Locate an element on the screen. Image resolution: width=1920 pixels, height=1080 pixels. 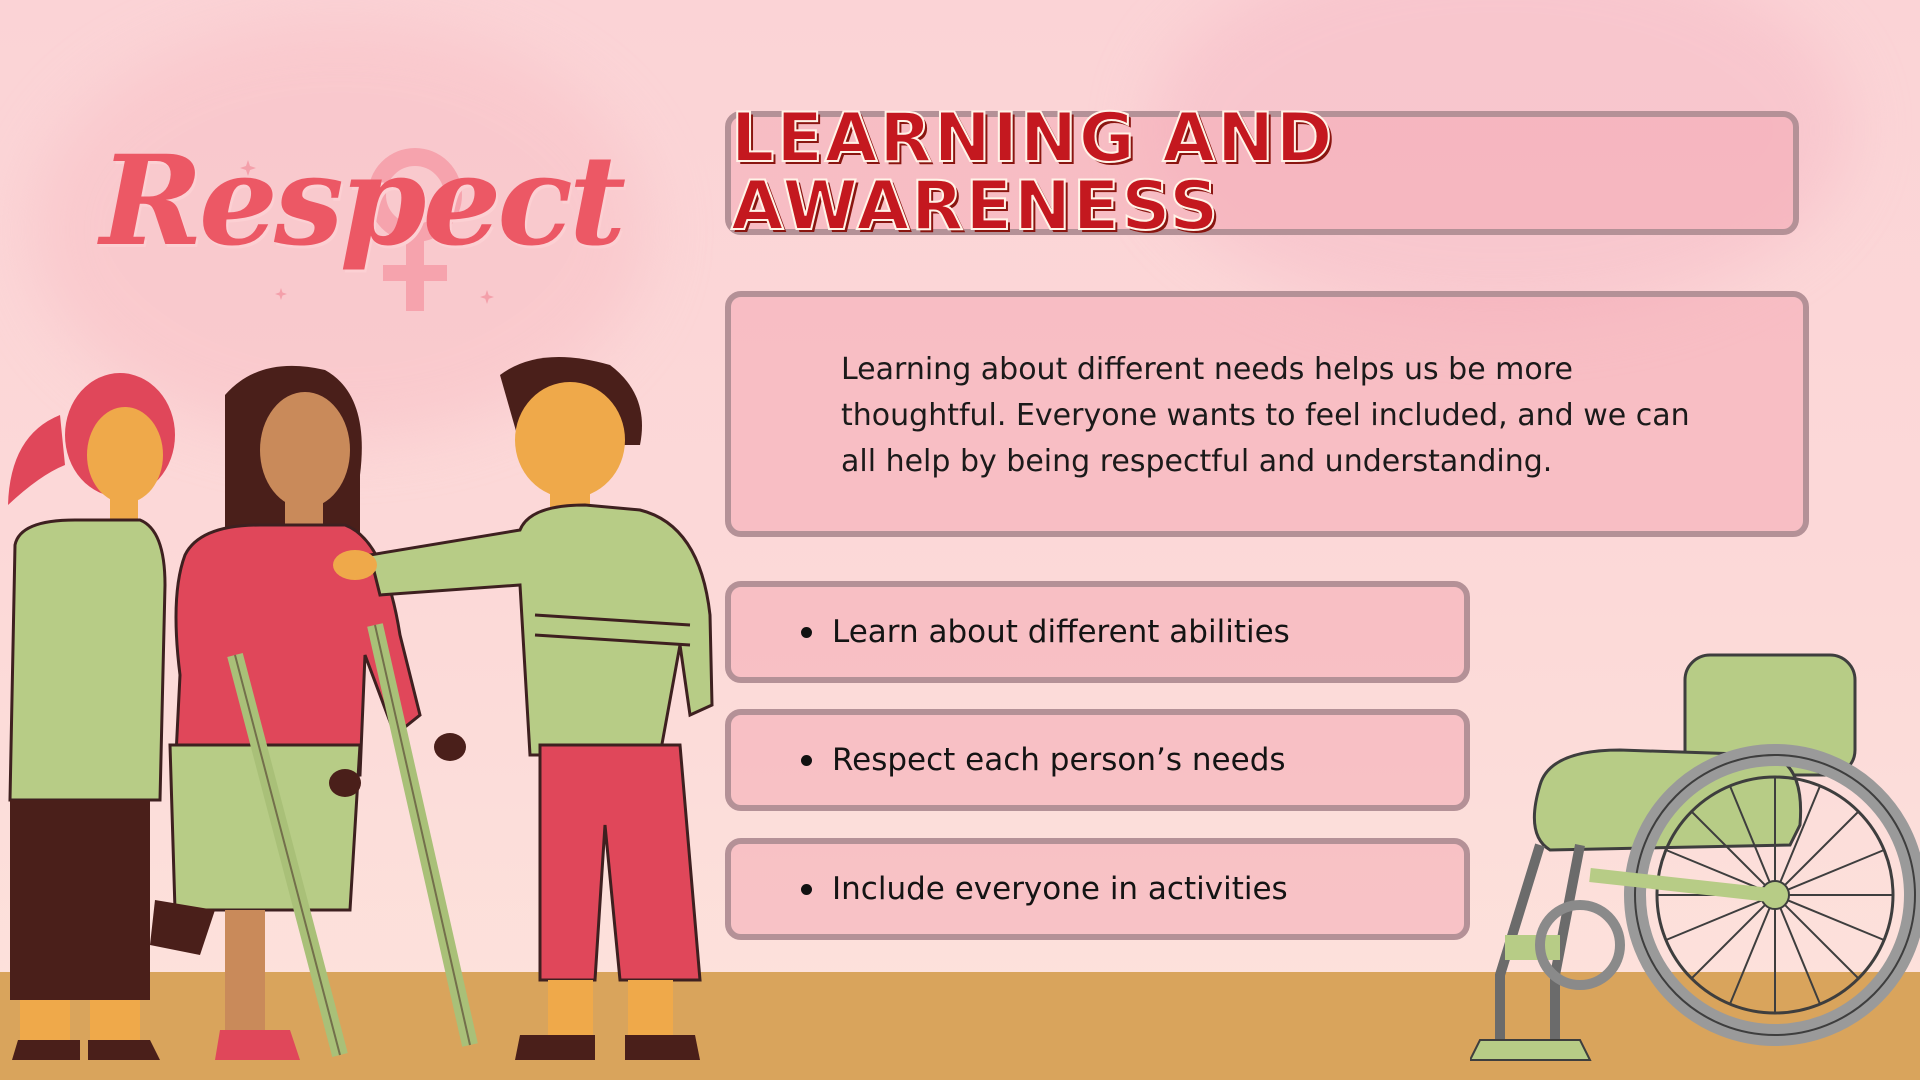
respect-logo: Respect is located at coordinates (363, 240).